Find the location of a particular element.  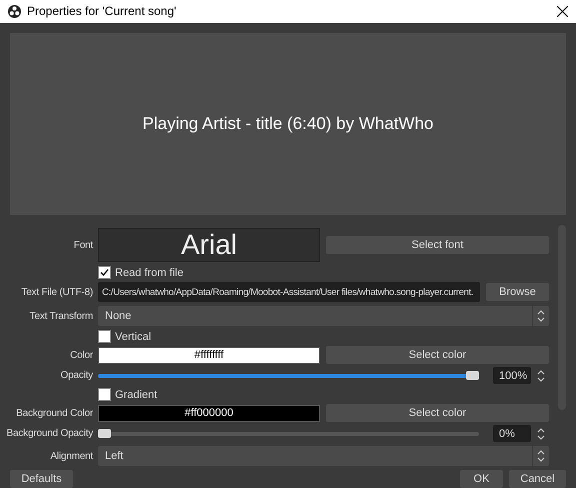

window-title: Properties for 'Current song' is located at coordinates (102, 11).